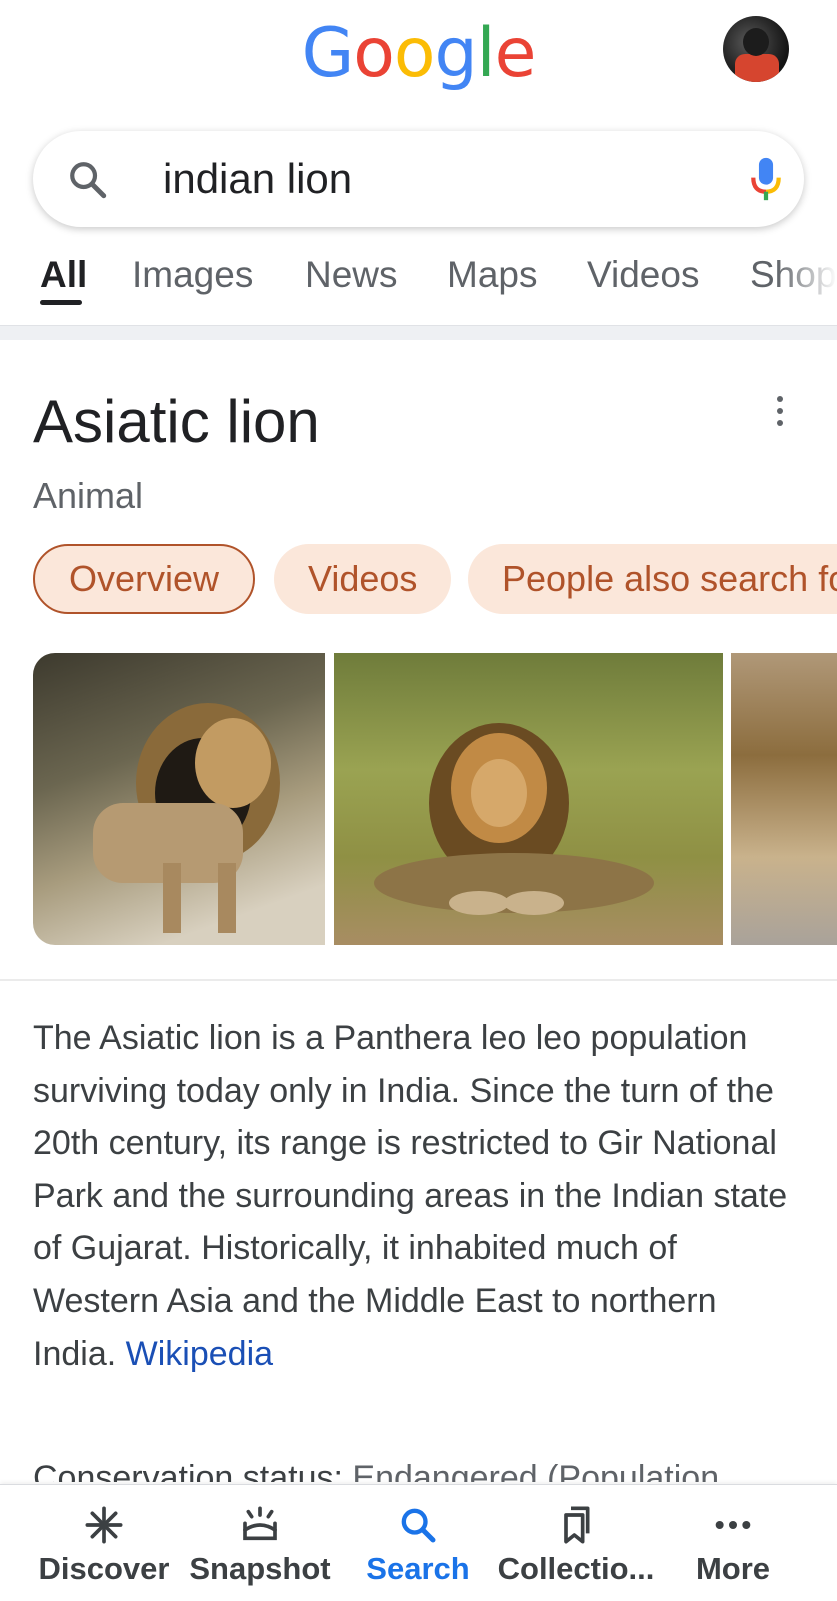 This screenshot has width=837, height=1601. What do you see at coordinates (104, 1525) in the screenshot?
I see `asterisk-icon` at bounding box center [104, 1525].